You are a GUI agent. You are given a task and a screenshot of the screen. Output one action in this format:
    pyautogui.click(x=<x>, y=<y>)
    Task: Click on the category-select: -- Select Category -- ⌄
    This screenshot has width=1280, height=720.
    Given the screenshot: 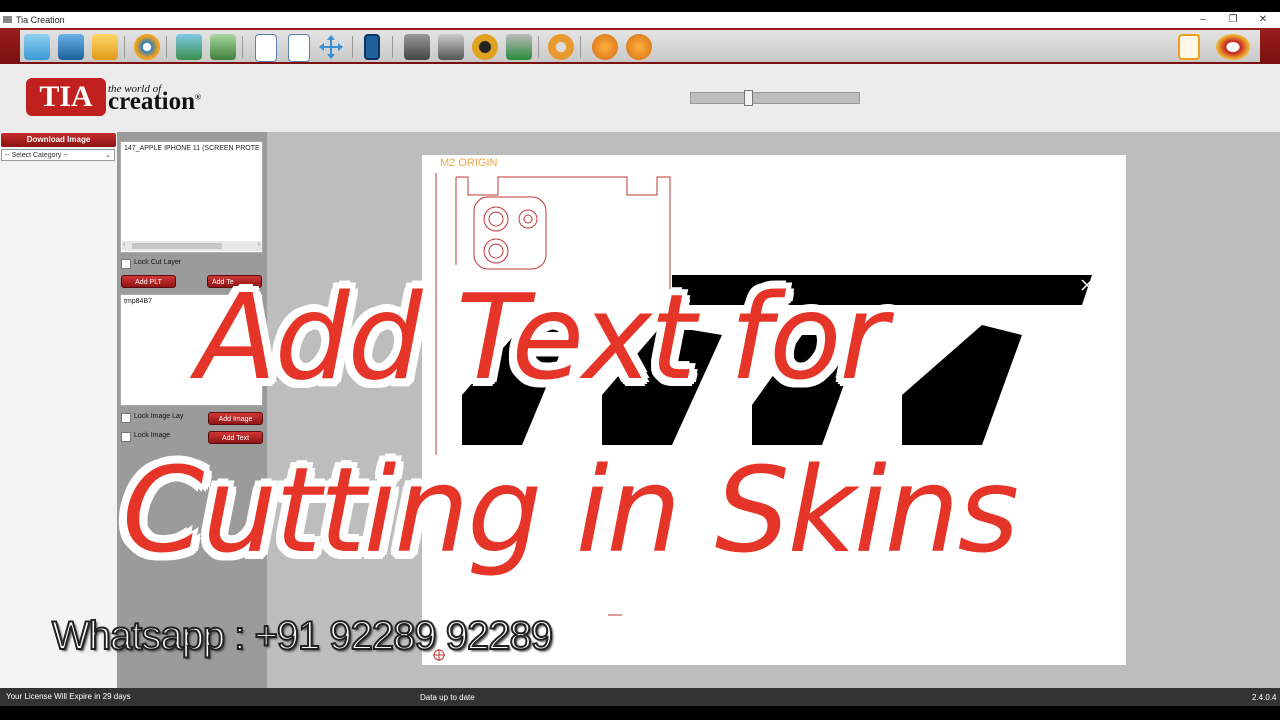 What is the action you would take?
    pyautogui.click(x=58, y=155)
    